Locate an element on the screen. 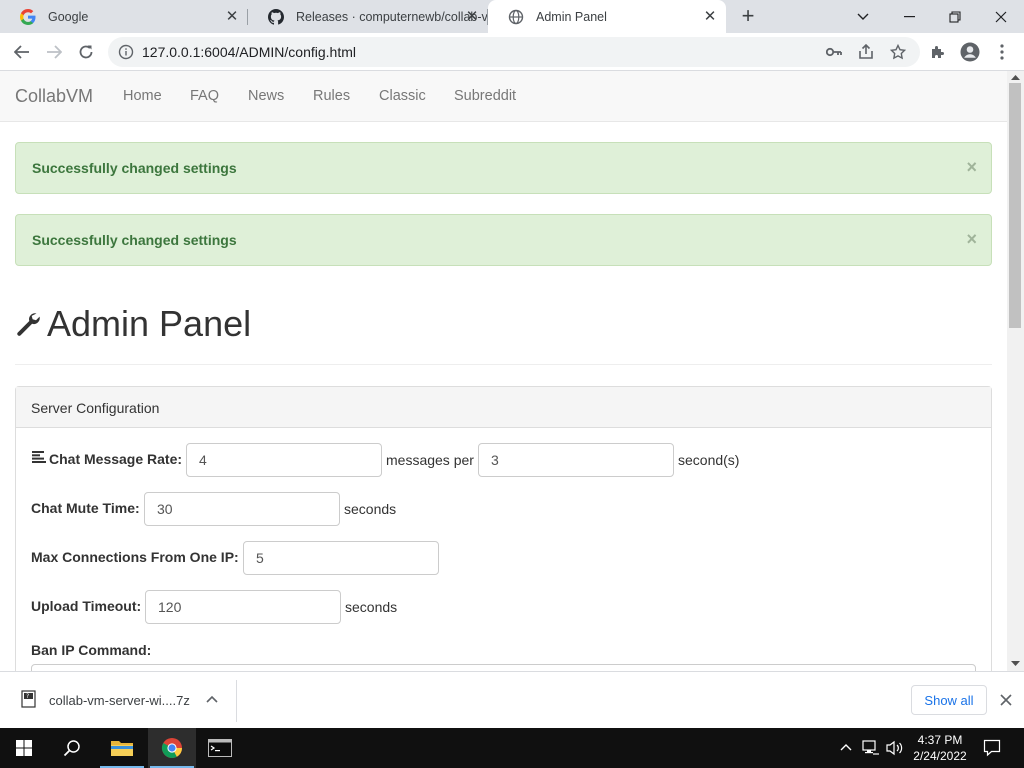  network-icon is located at coordinates (871, 748).